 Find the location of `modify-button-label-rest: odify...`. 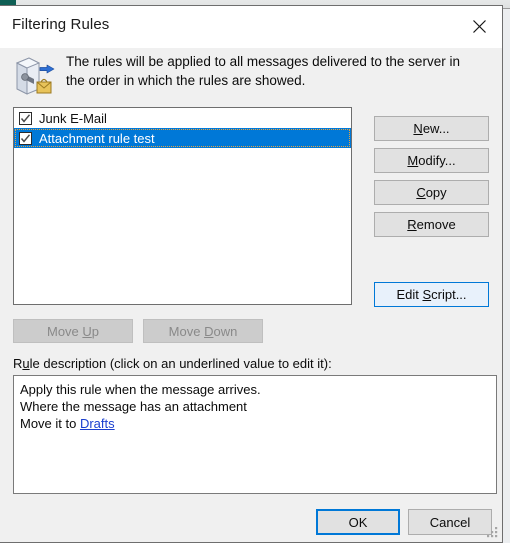

modify-button-label-rest: odify... is located at coordinates (437, 160).